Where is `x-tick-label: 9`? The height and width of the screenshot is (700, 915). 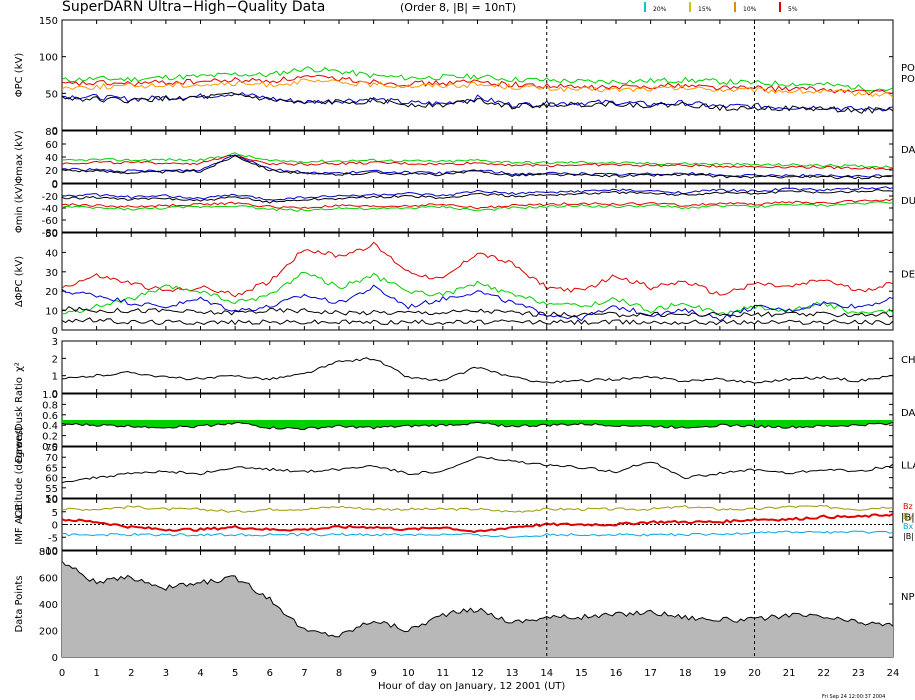
x-tick-label: 9 is located at coordinates (373, 673).